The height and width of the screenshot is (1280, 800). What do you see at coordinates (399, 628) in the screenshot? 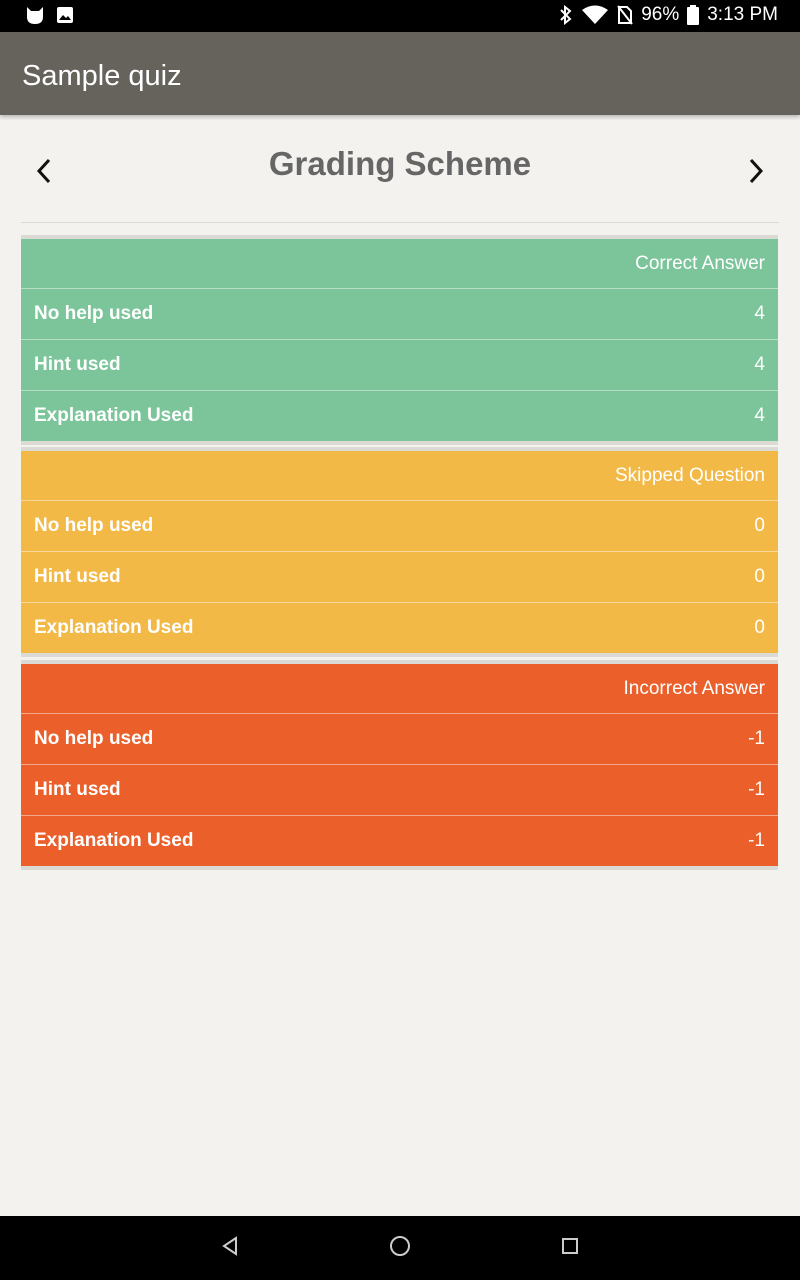
I see `score-row: Explanation Used 0` at bounding box center [399, 628].